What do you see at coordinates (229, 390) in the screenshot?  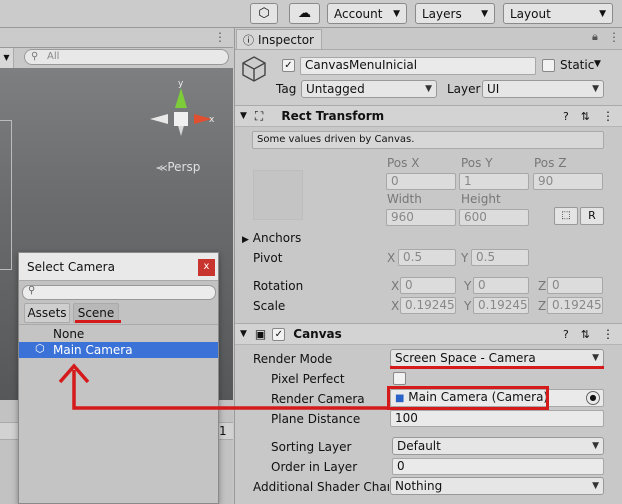 I see `arrow-path` at bounding box center [229, 390].